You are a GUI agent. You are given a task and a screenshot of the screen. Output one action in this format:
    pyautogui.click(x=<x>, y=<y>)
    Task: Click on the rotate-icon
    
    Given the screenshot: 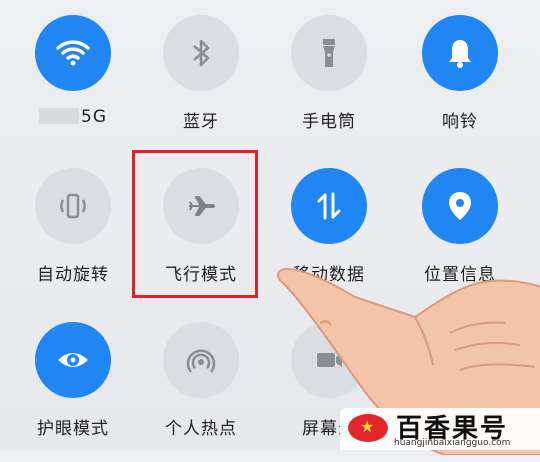 What is the action you would take?
    pyautogui.click(x=73, y=206)
    